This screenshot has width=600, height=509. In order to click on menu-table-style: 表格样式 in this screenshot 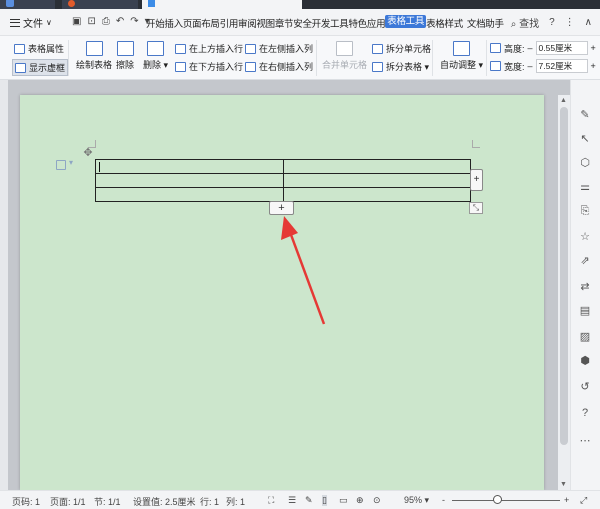, I will do `click(444, 23)`.